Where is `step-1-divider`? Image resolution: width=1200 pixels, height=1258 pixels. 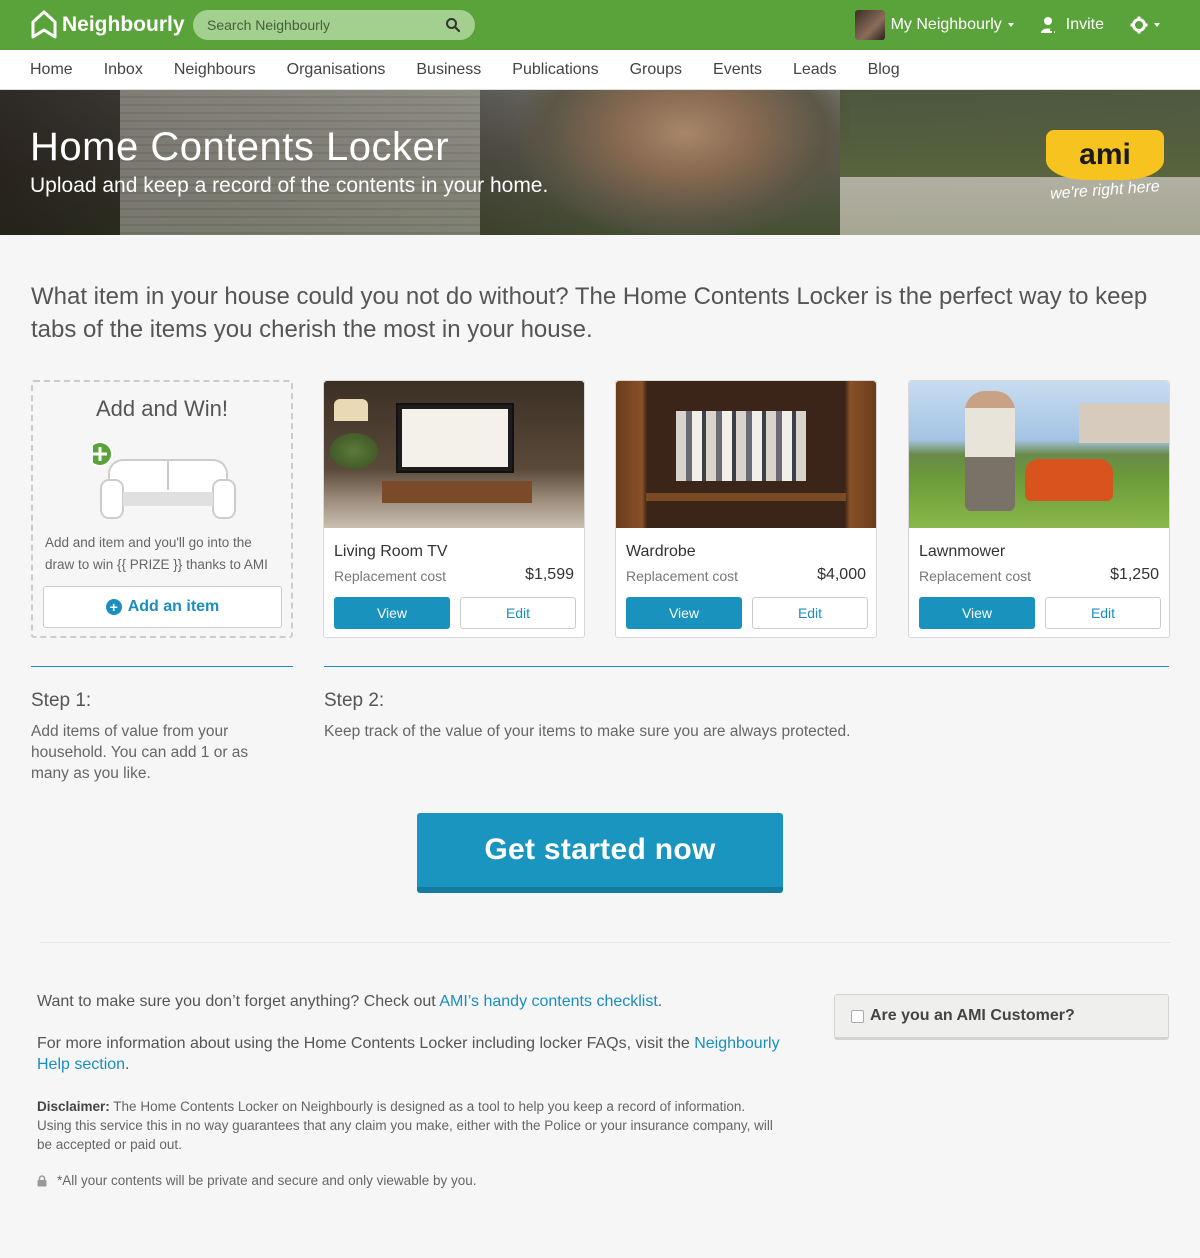
step-1-divider is located at coordinates (162, 666).